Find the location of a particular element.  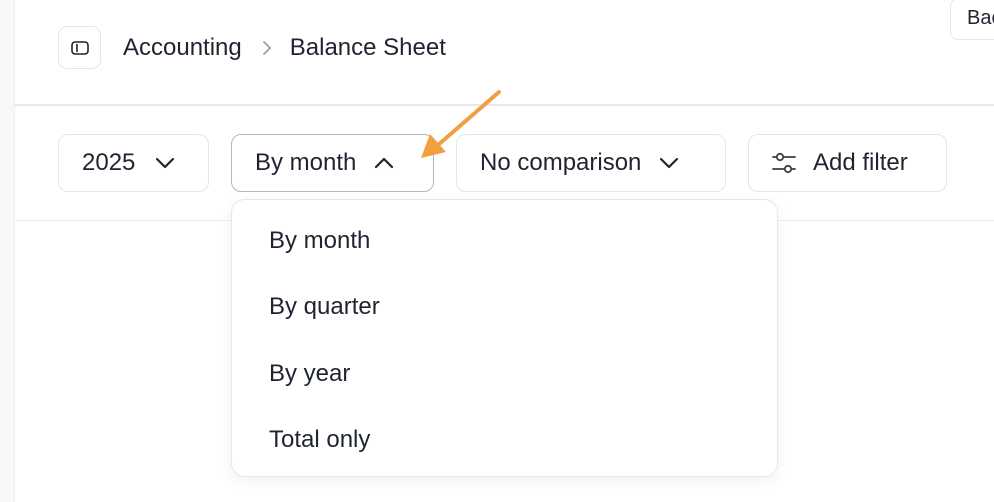

add-filter-label: Add filter is located at coordinates (860, 162).